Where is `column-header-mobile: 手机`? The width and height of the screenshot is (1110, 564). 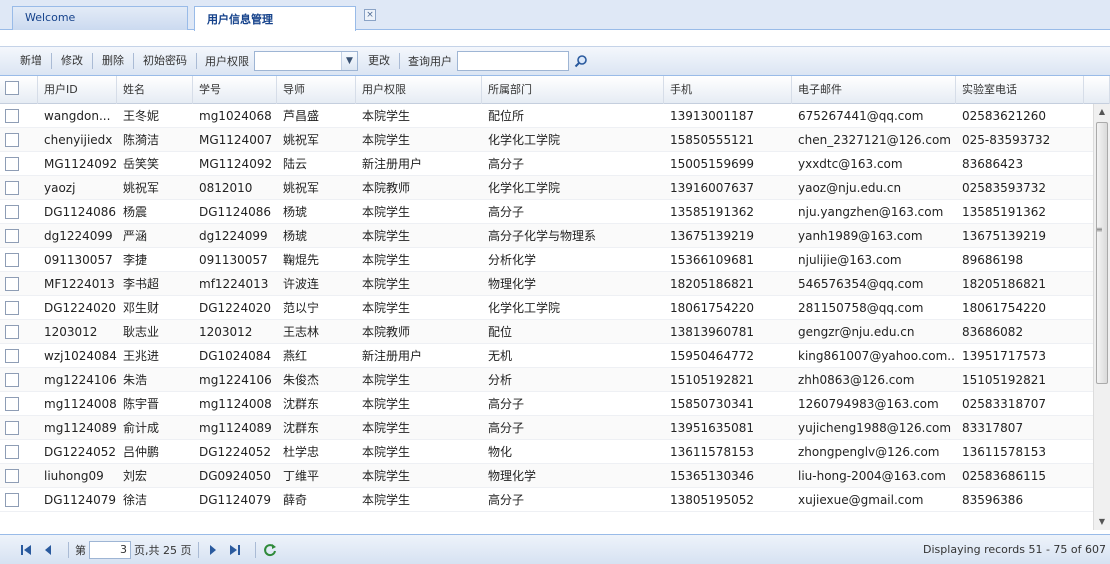
column-header-mobile: 手机 is located at coordinates (728, 90).